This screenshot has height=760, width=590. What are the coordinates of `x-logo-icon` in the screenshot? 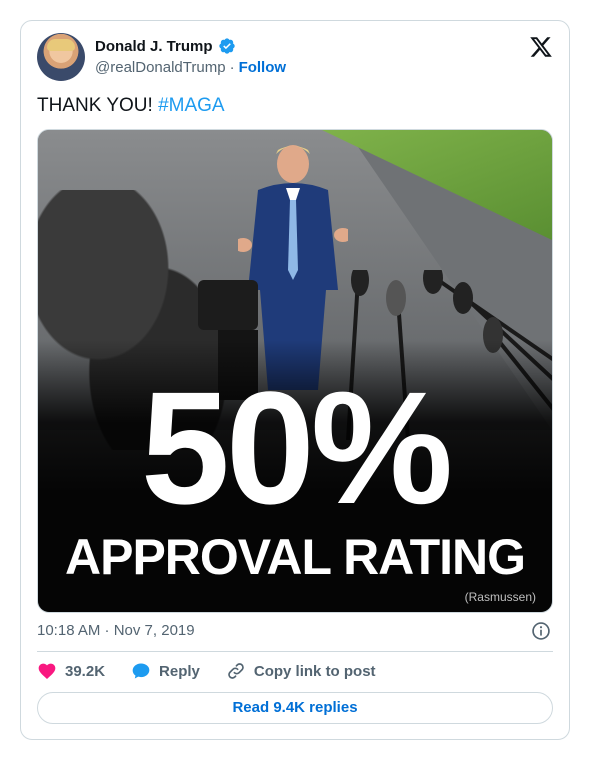 It's located at (541, 47).